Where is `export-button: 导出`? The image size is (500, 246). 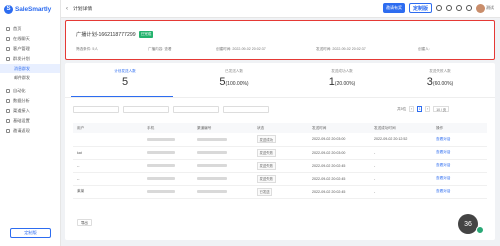
export-button: 导出 is located at coordinates (84, 222).